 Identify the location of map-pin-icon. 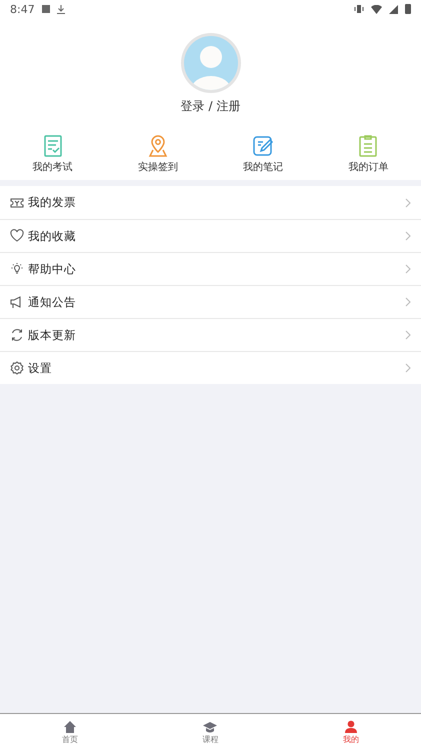
(157, 146).